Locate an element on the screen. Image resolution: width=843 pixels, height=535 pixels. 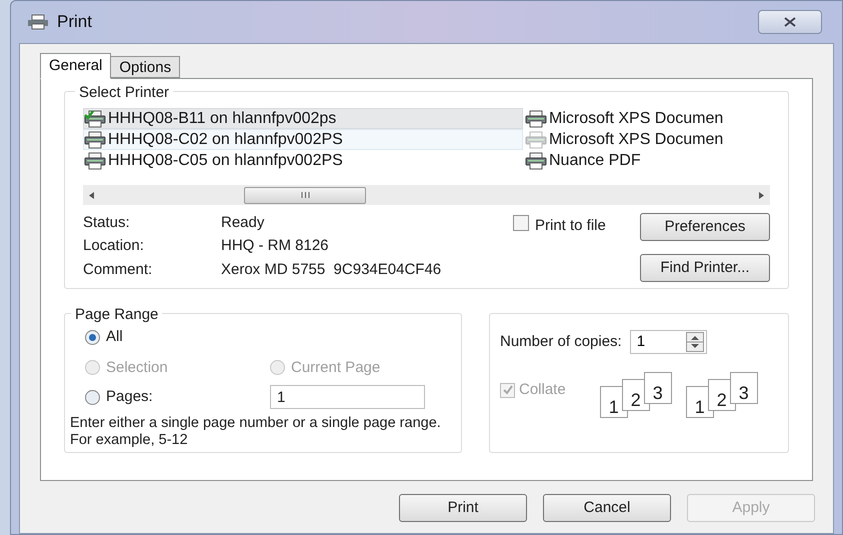
info-label: Status: is located at coordinates (107, 223).